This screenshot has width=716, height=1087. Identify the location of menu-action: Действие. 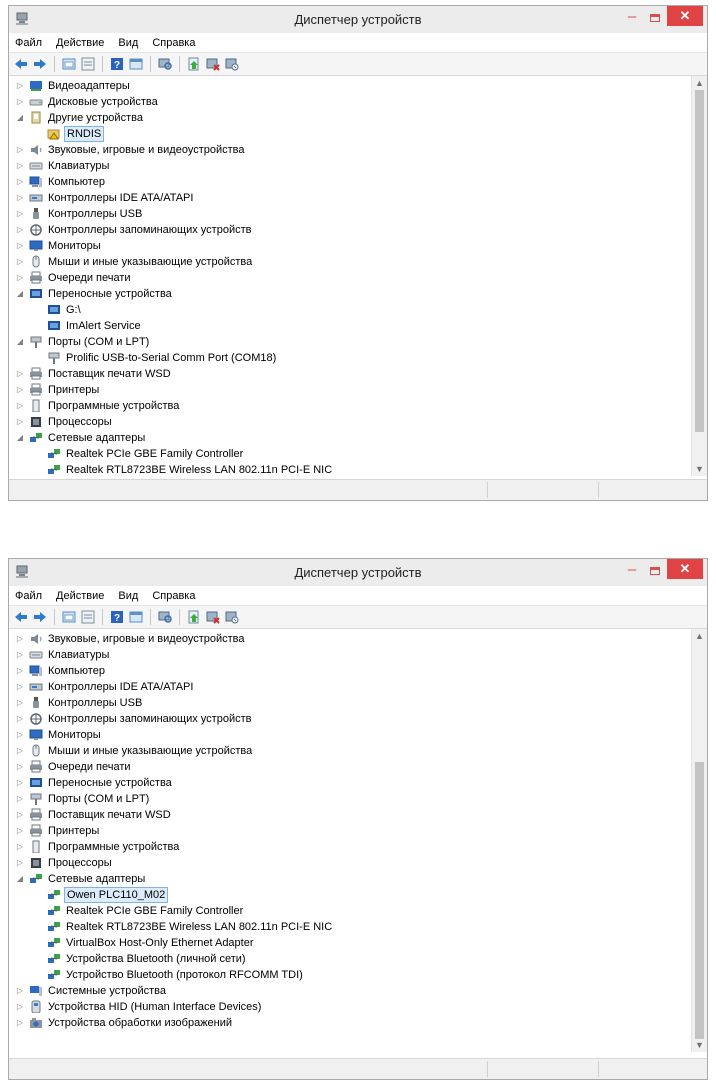
(80, 596).